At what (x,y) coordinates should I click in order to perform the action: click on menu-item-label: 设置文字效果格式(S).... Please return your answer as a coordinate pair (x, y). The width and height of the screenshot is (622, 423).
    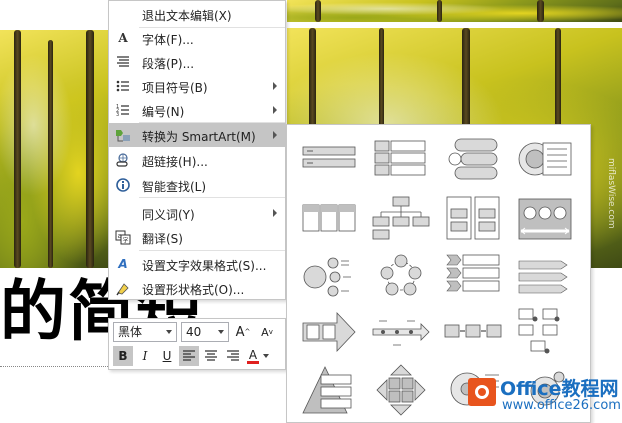
    Looking at the image, I should click on (204, 266).